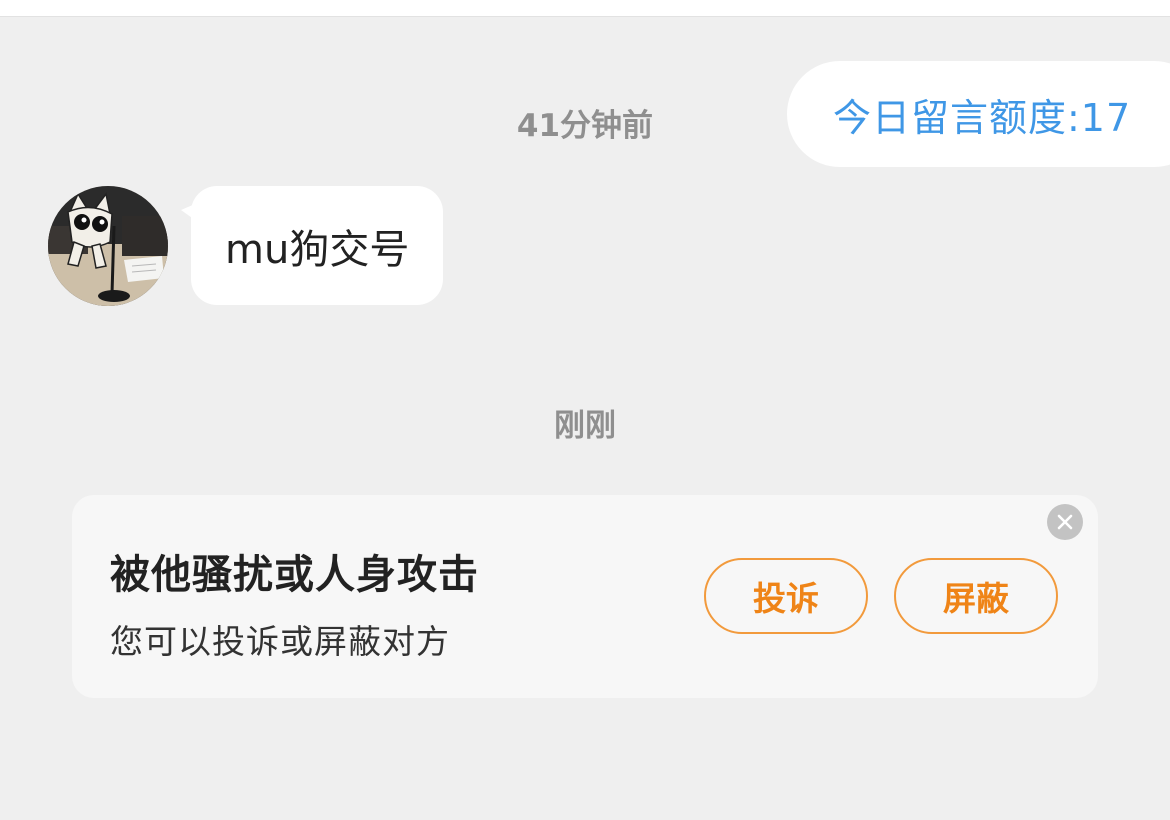  I want to click on avatar, so click(108, 246).